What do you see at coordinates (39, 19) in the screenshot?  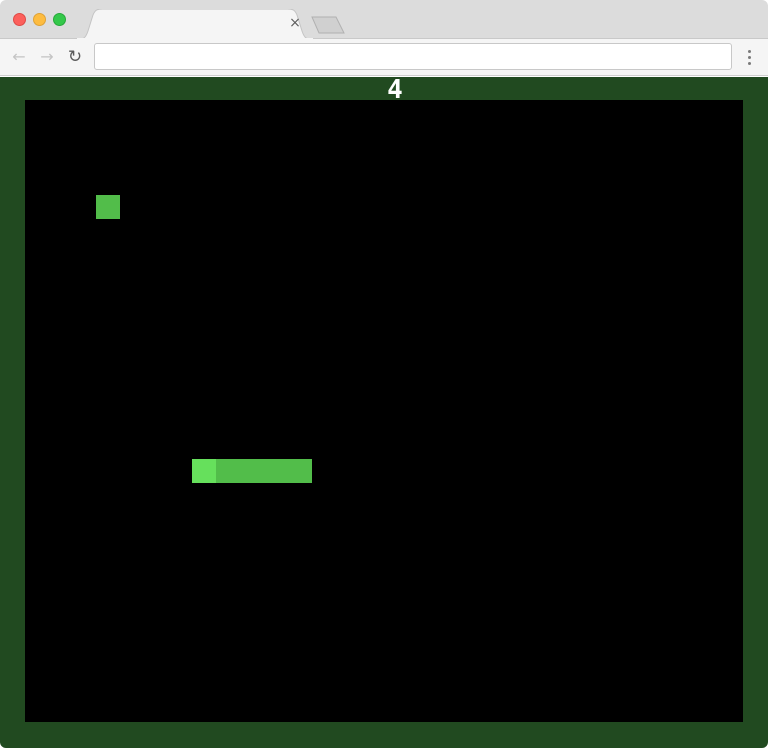 I see `minimize-window-button` at bounding box center [39, 19].